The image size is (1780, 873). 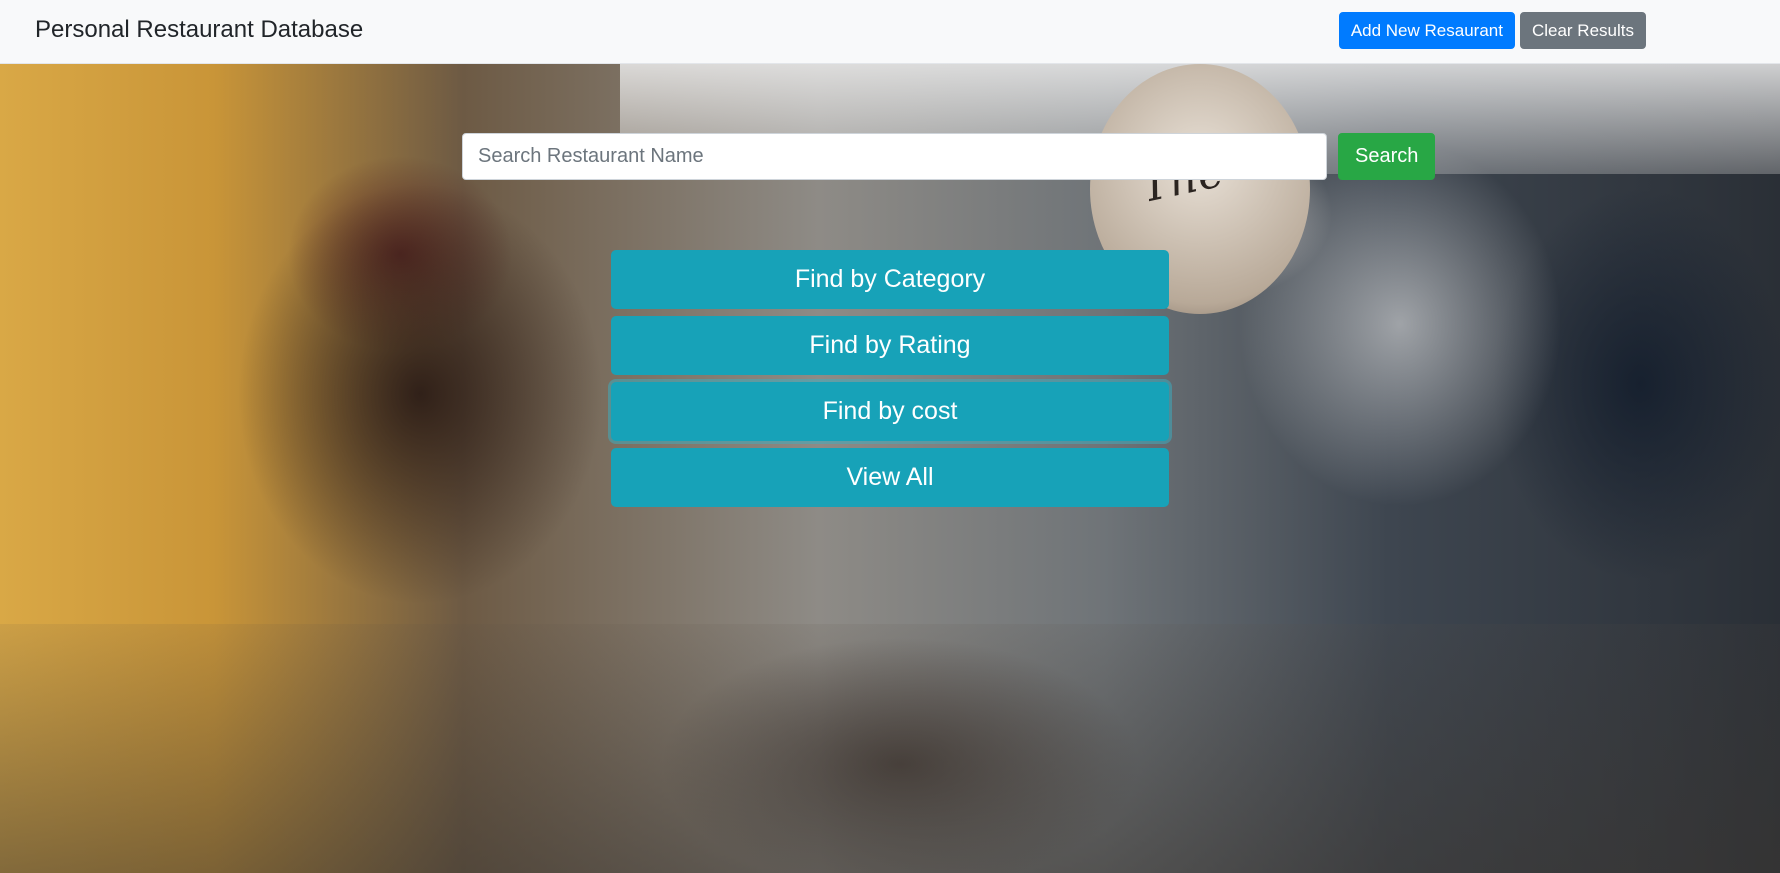 I want to click on find-by-rating-button: Find by Rating, so click(x=890, y=345).